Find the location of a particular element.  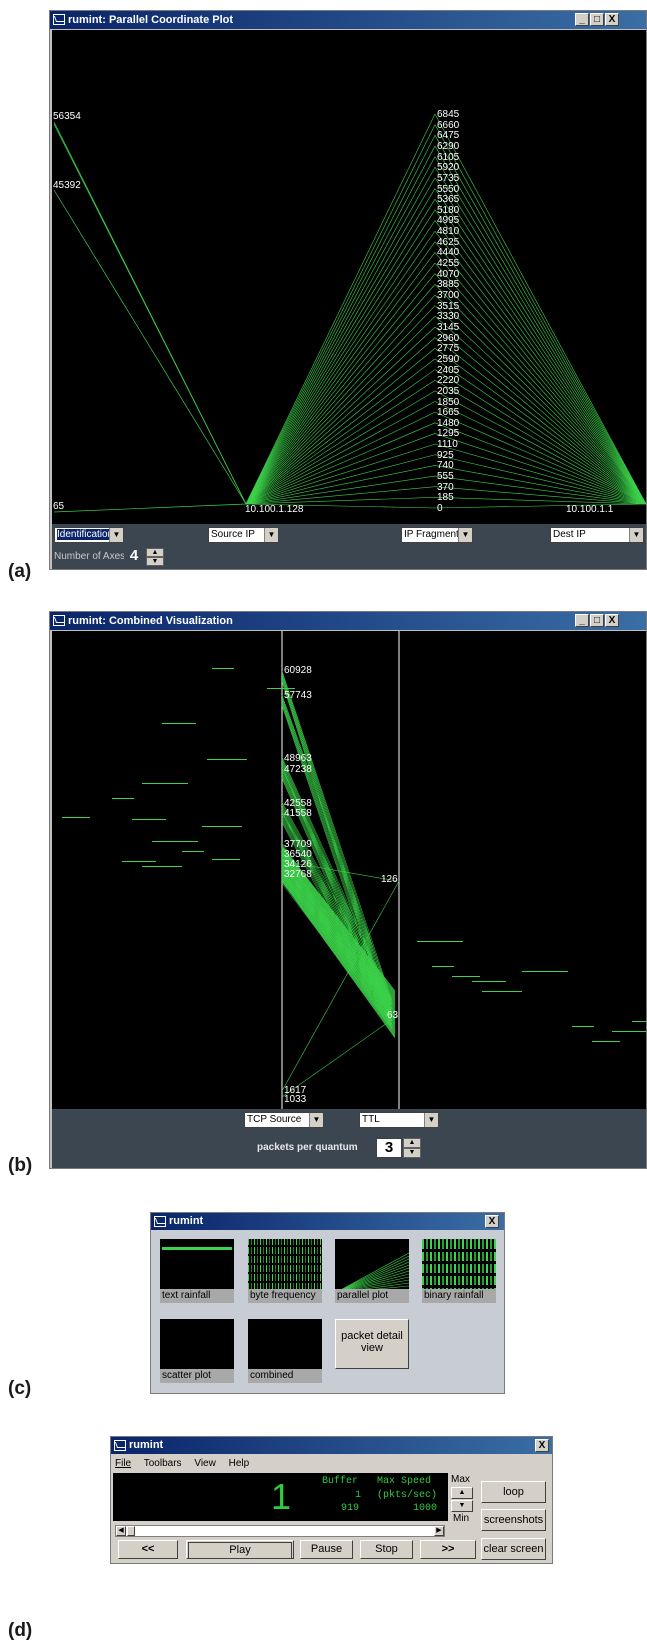

axis3-tick-label: 3330 is located at coordinates (448, 317).